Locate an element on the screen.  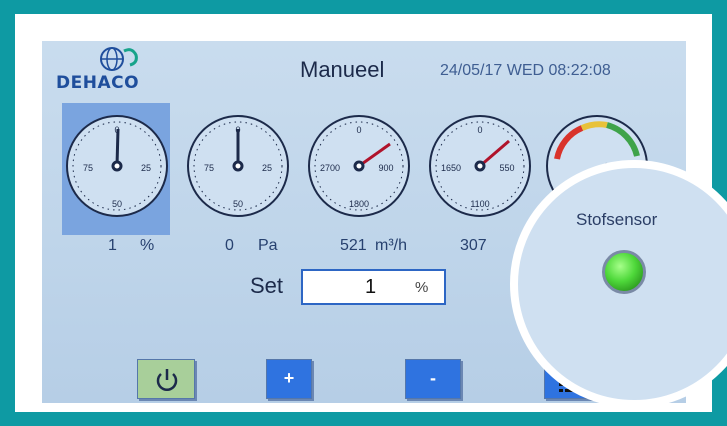
increase-button: + is located at coordinates (289, 379).